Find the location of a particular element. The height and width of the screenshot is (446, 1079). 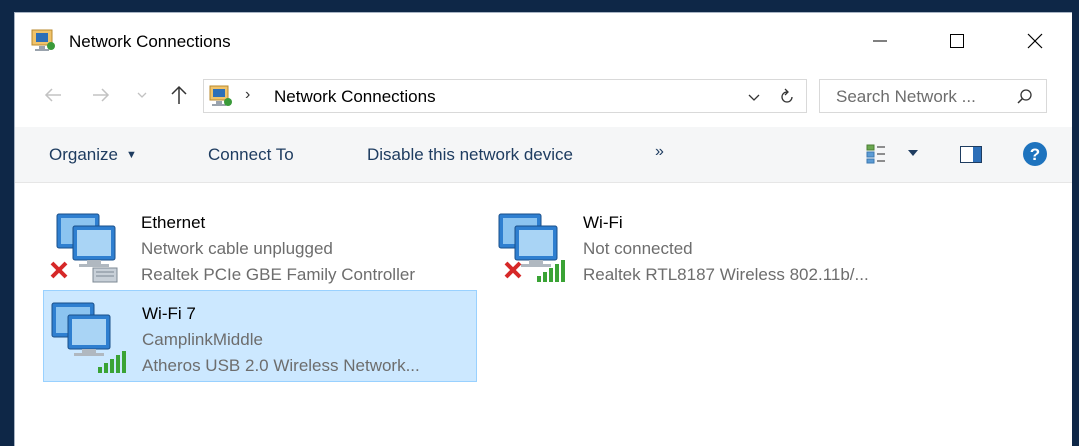

organize-menu: Organize ▼ is located at coordinates (93, 155).